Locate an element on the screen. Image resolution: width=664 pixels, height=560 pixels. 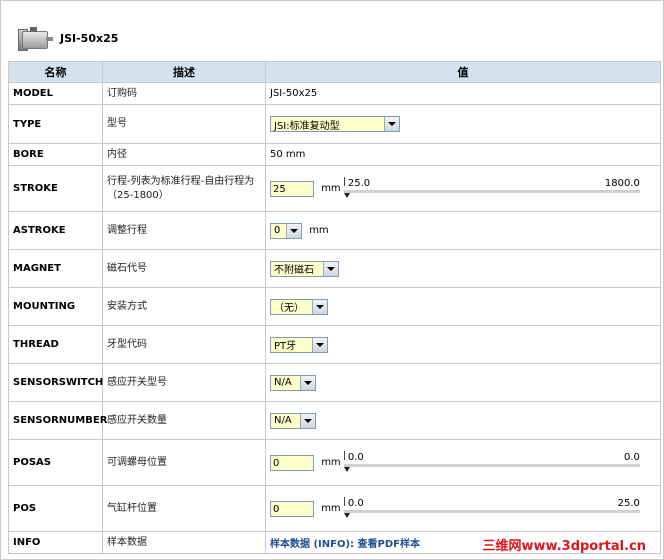
posas-slider-min: 0.0 is located at coordinates (355, 457).